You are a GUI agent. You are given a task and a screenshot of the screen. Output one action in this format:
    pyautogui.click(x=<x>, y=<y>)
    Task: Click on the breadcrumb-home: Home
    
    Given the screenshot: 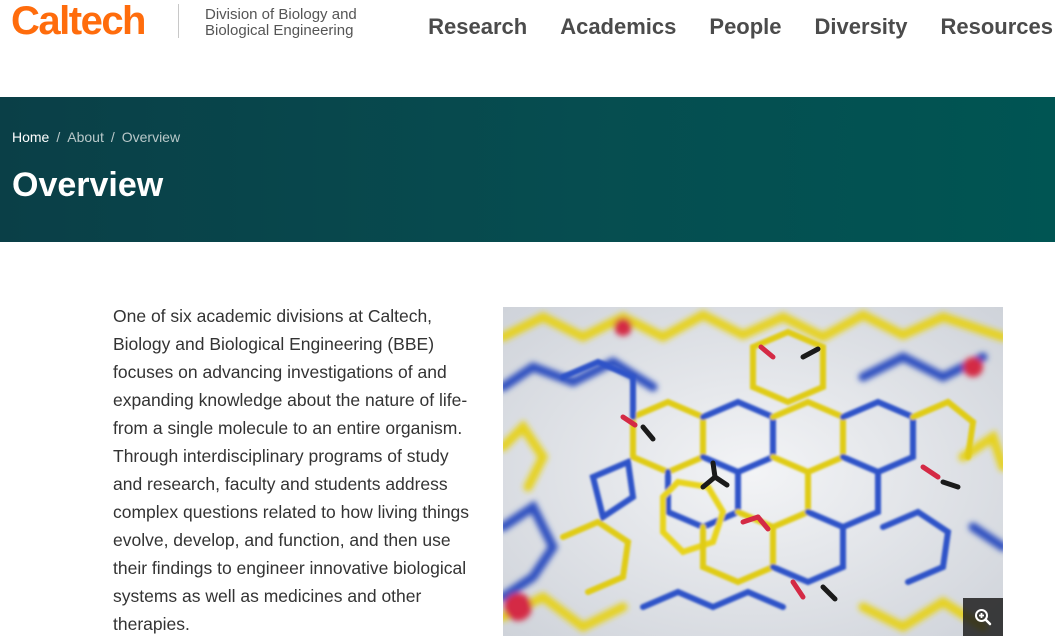 What is the action you would take?
    pyautogui.click(x=30, y=137)
    